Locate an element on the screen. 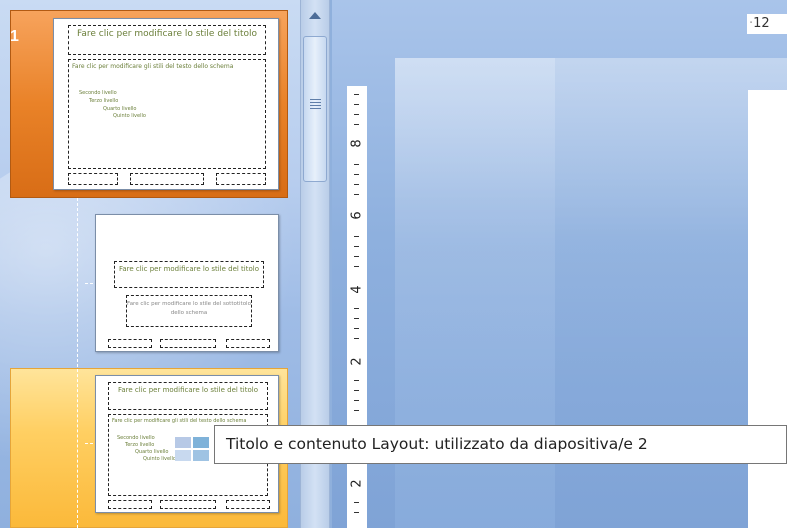 Image resolution: width=787 pixels, height=528 pixels. layout-connector-line is located at coordinates (77, 363).